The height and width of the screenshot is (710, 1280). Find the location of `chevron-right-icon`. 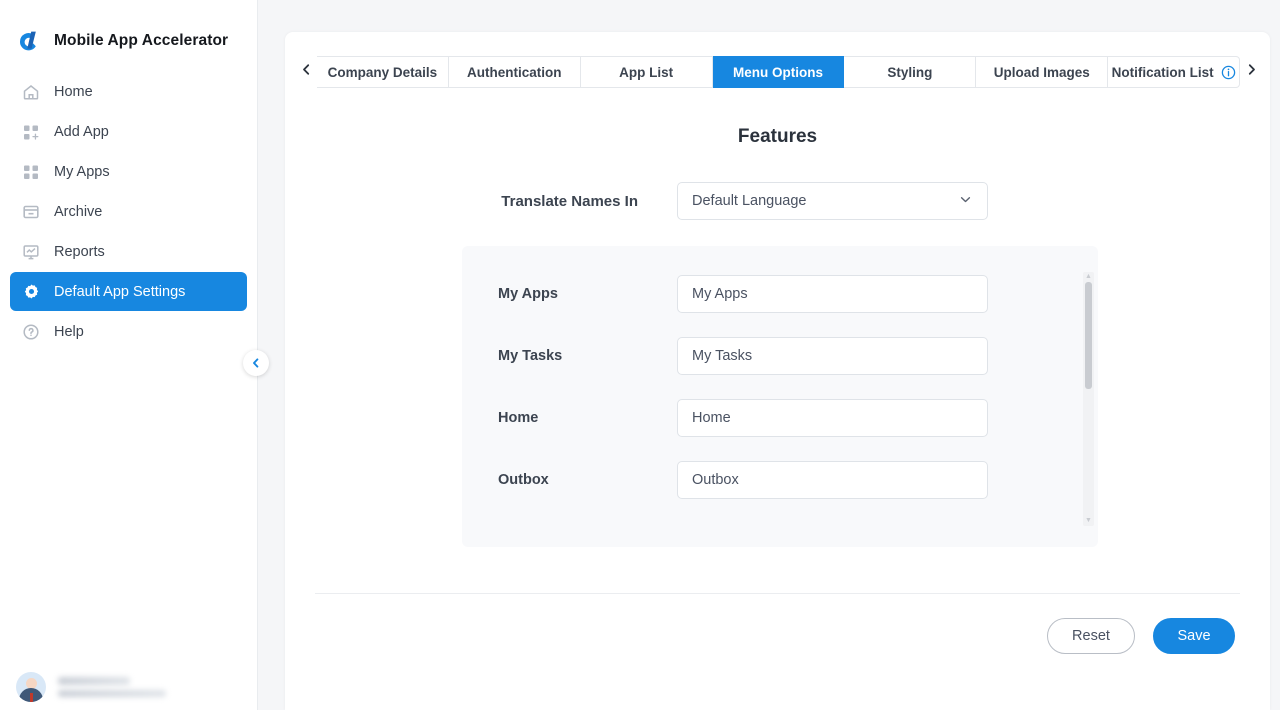

chevron-right-icon is located at coordinates (1251, 72).